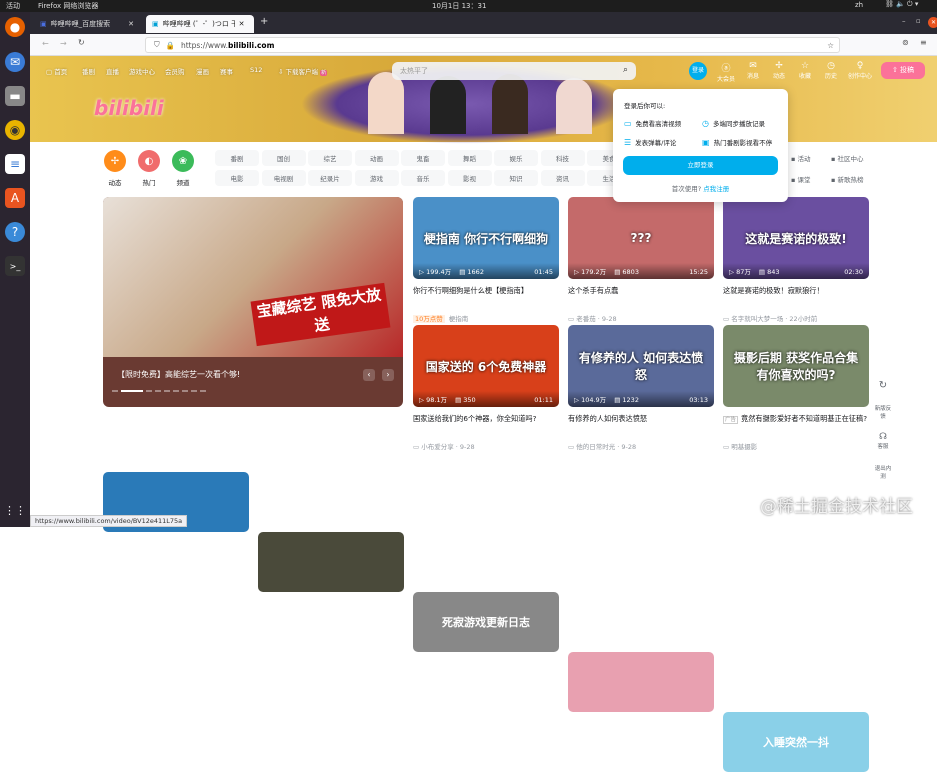  What do you see at coordinates (883, 441) in the screenshot?
I see `customer-service-button: ☊ 客服` at bounding box center [883, 441].